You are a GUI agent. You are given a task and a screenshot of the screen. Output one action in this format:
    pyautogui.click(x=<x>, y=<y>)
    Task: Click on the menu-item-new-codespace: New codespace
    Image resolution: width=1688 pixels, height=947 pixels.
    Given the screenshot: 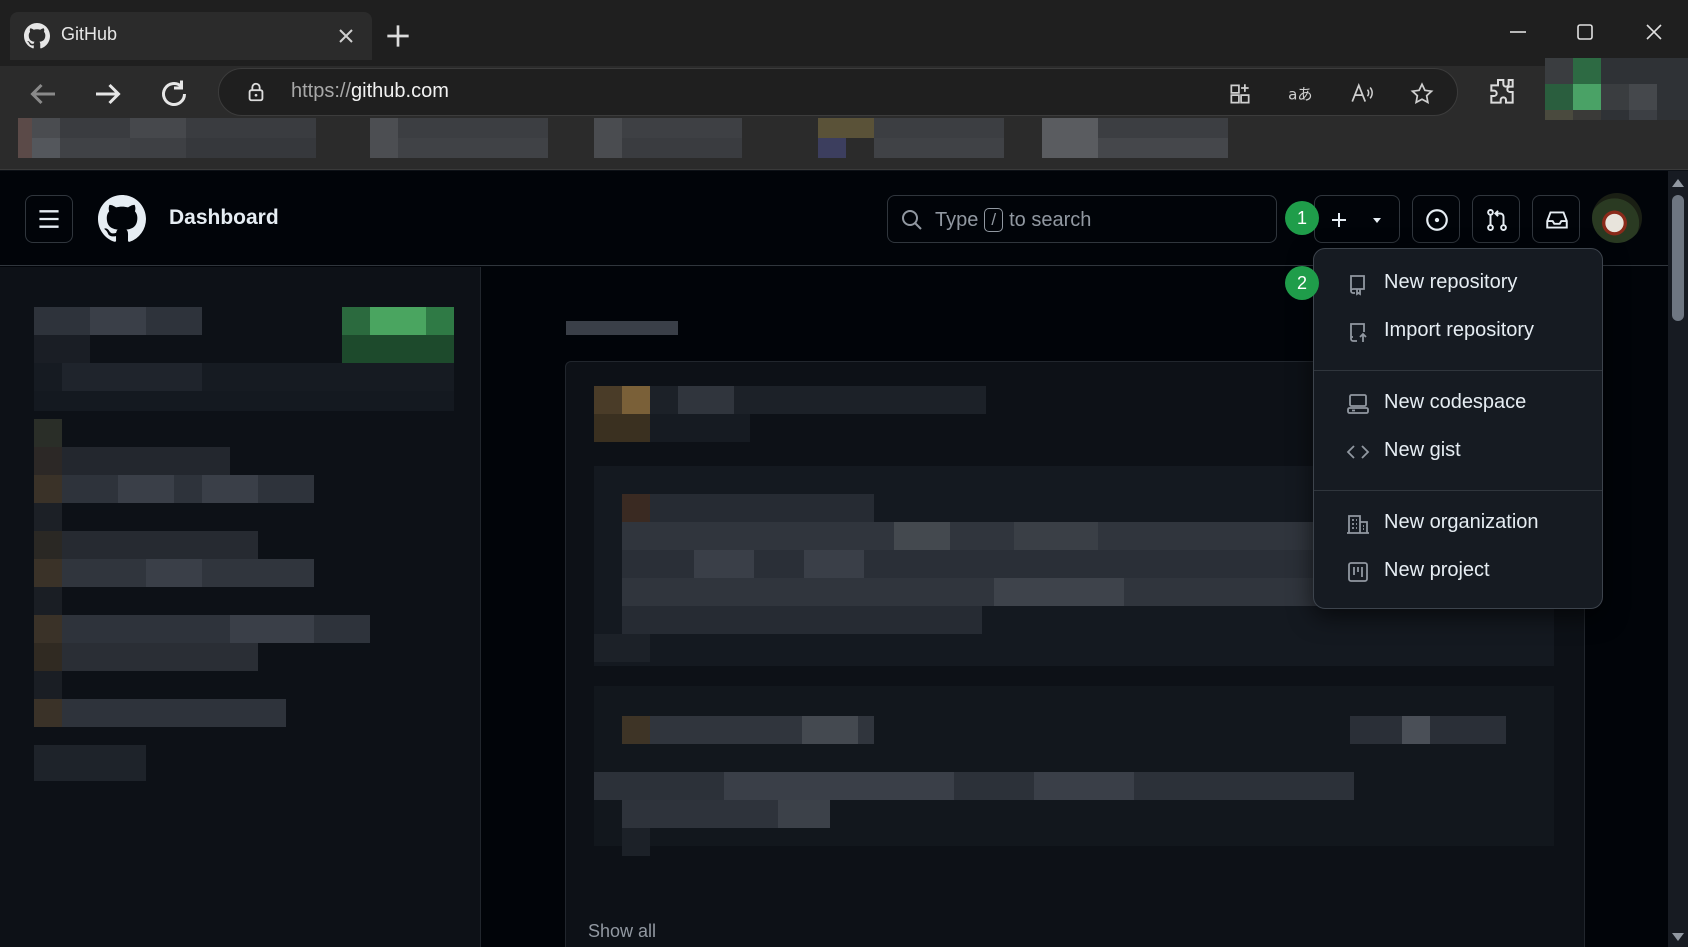 What is the action you would take?
    pyautogui.click(x=1458, y=403)
    